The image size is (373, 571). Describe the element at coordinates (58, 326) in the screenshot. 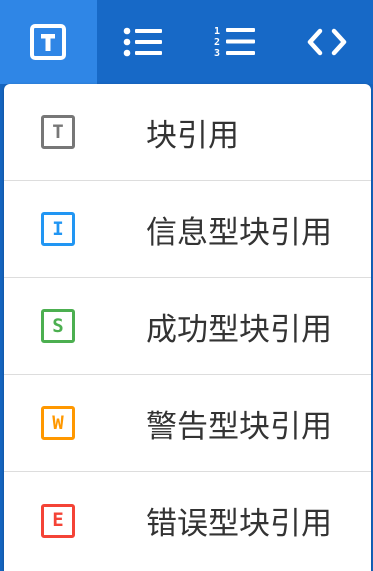

I see `success-quote-letter-icon: S` at that location.